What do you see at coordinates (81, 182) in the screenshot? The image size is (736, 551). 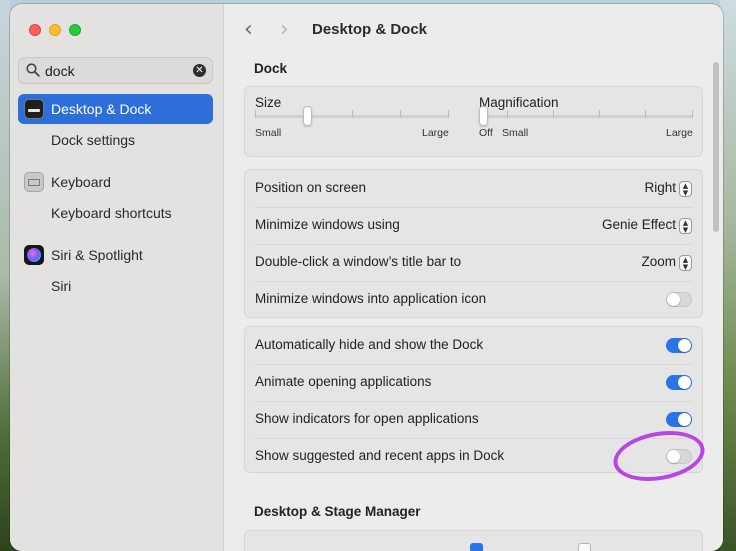 I see `sidebar-item-label: Keyboard` at bounding box center [81, 182].